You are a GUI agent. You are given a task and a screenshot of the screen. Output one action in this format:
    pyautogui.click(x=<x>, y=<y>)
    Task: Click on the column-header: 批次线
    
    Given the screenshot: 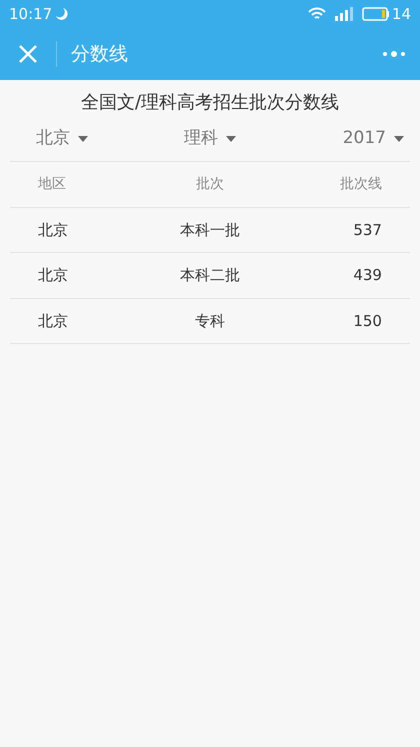 What is the action you would take?
    pyautogui.click(x=361, y=184)
    